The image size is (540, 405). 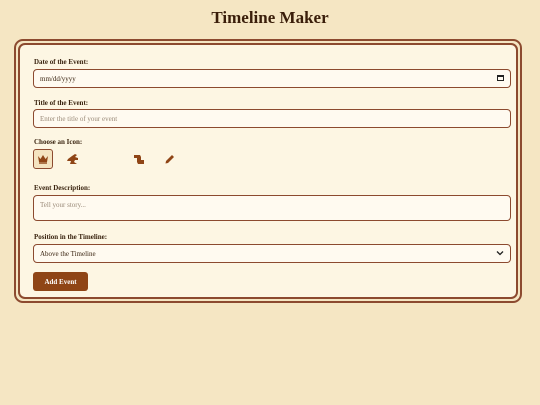 What do you see at coordinates (500, 78) in the screenshot?
I see `calendar-icon` at bounding box center [500, 78].